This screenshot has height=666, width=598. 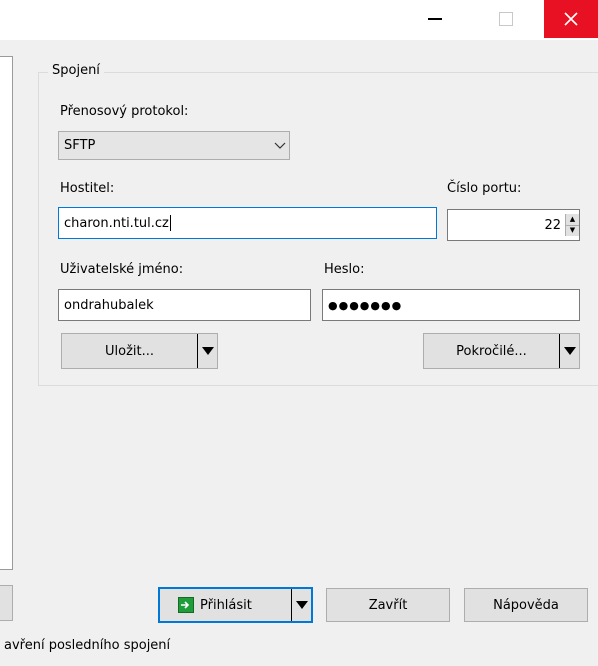 I want to click on close-icon, so click(x=571, y=19).